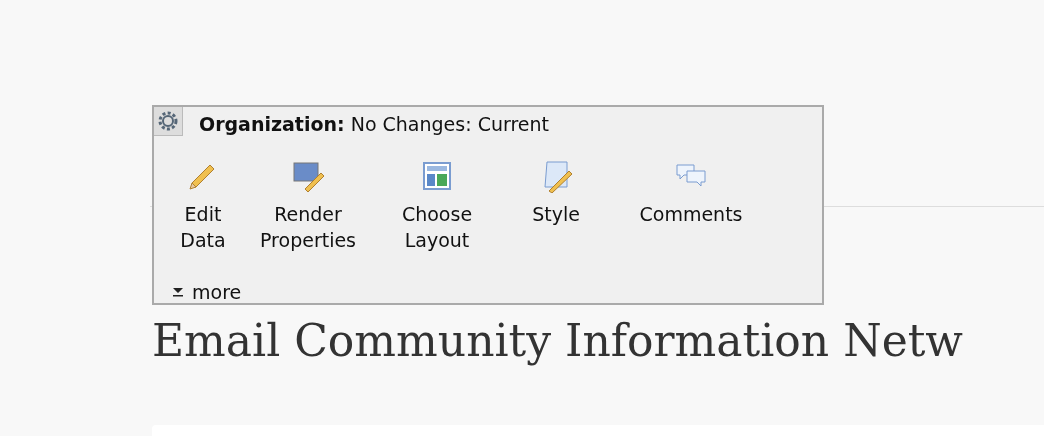 This screenshot has height=436, width=1044. What do you see at coordinates (374, 124) in the screenshot?
I see `panel-title: Organization: No Changes: Current` at bounding box center [374, 124].